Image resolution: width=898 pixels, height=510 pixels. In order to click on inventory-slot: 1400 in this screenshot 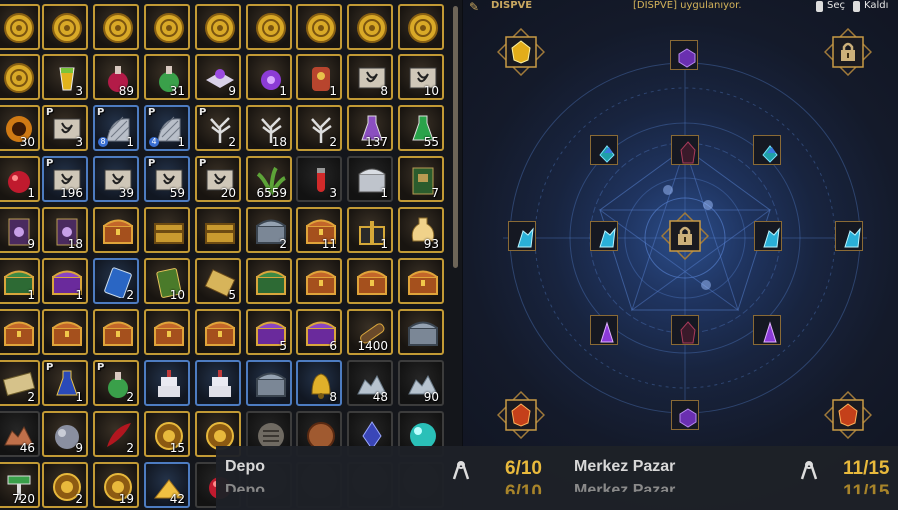, I will do `click(370, 332)`.